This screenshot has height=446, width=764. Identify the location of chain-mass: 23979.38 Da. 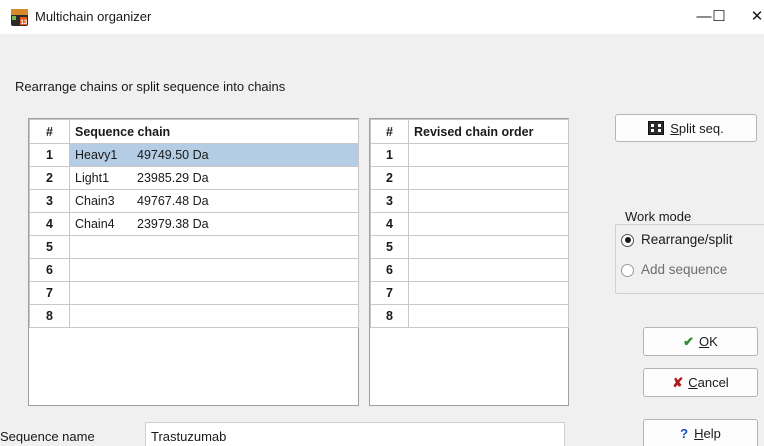
(173, 224).